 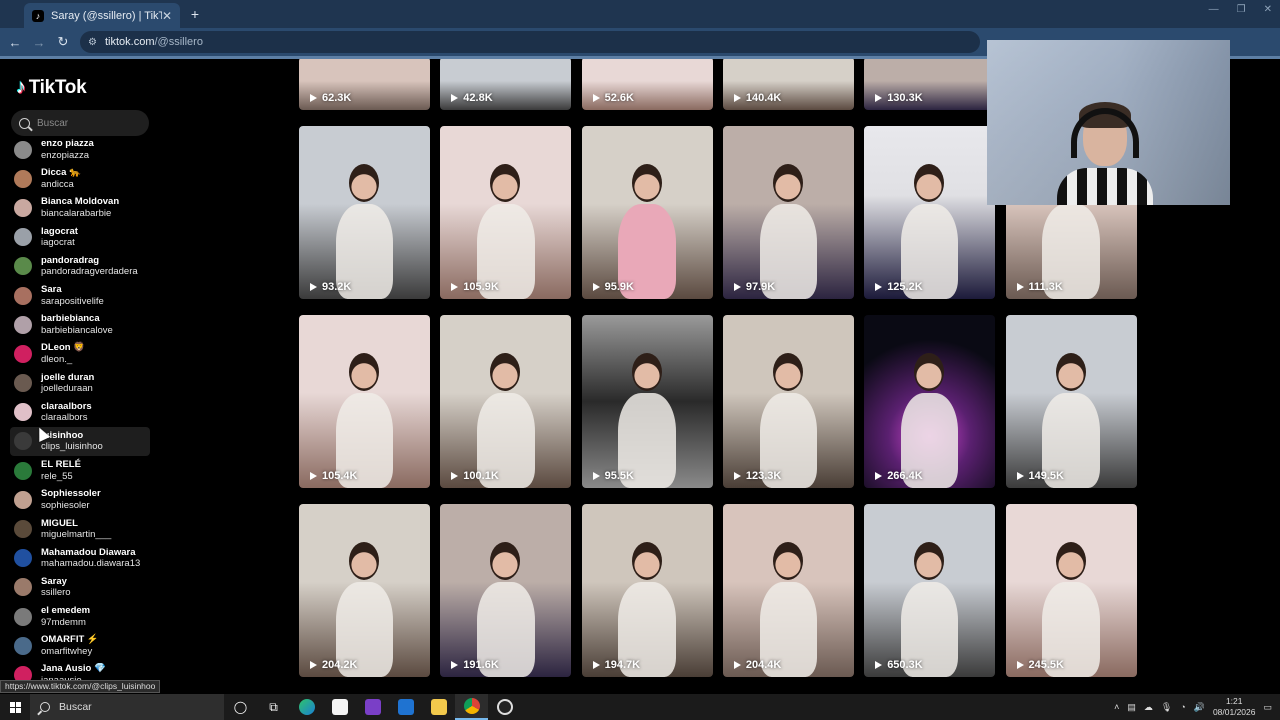 I want to click on sidebar-account-item: Sara sarapositivelife, so click(x=80, y=295).